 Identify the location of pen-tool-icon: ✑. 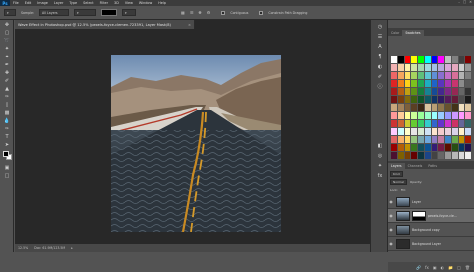
(7, 129).